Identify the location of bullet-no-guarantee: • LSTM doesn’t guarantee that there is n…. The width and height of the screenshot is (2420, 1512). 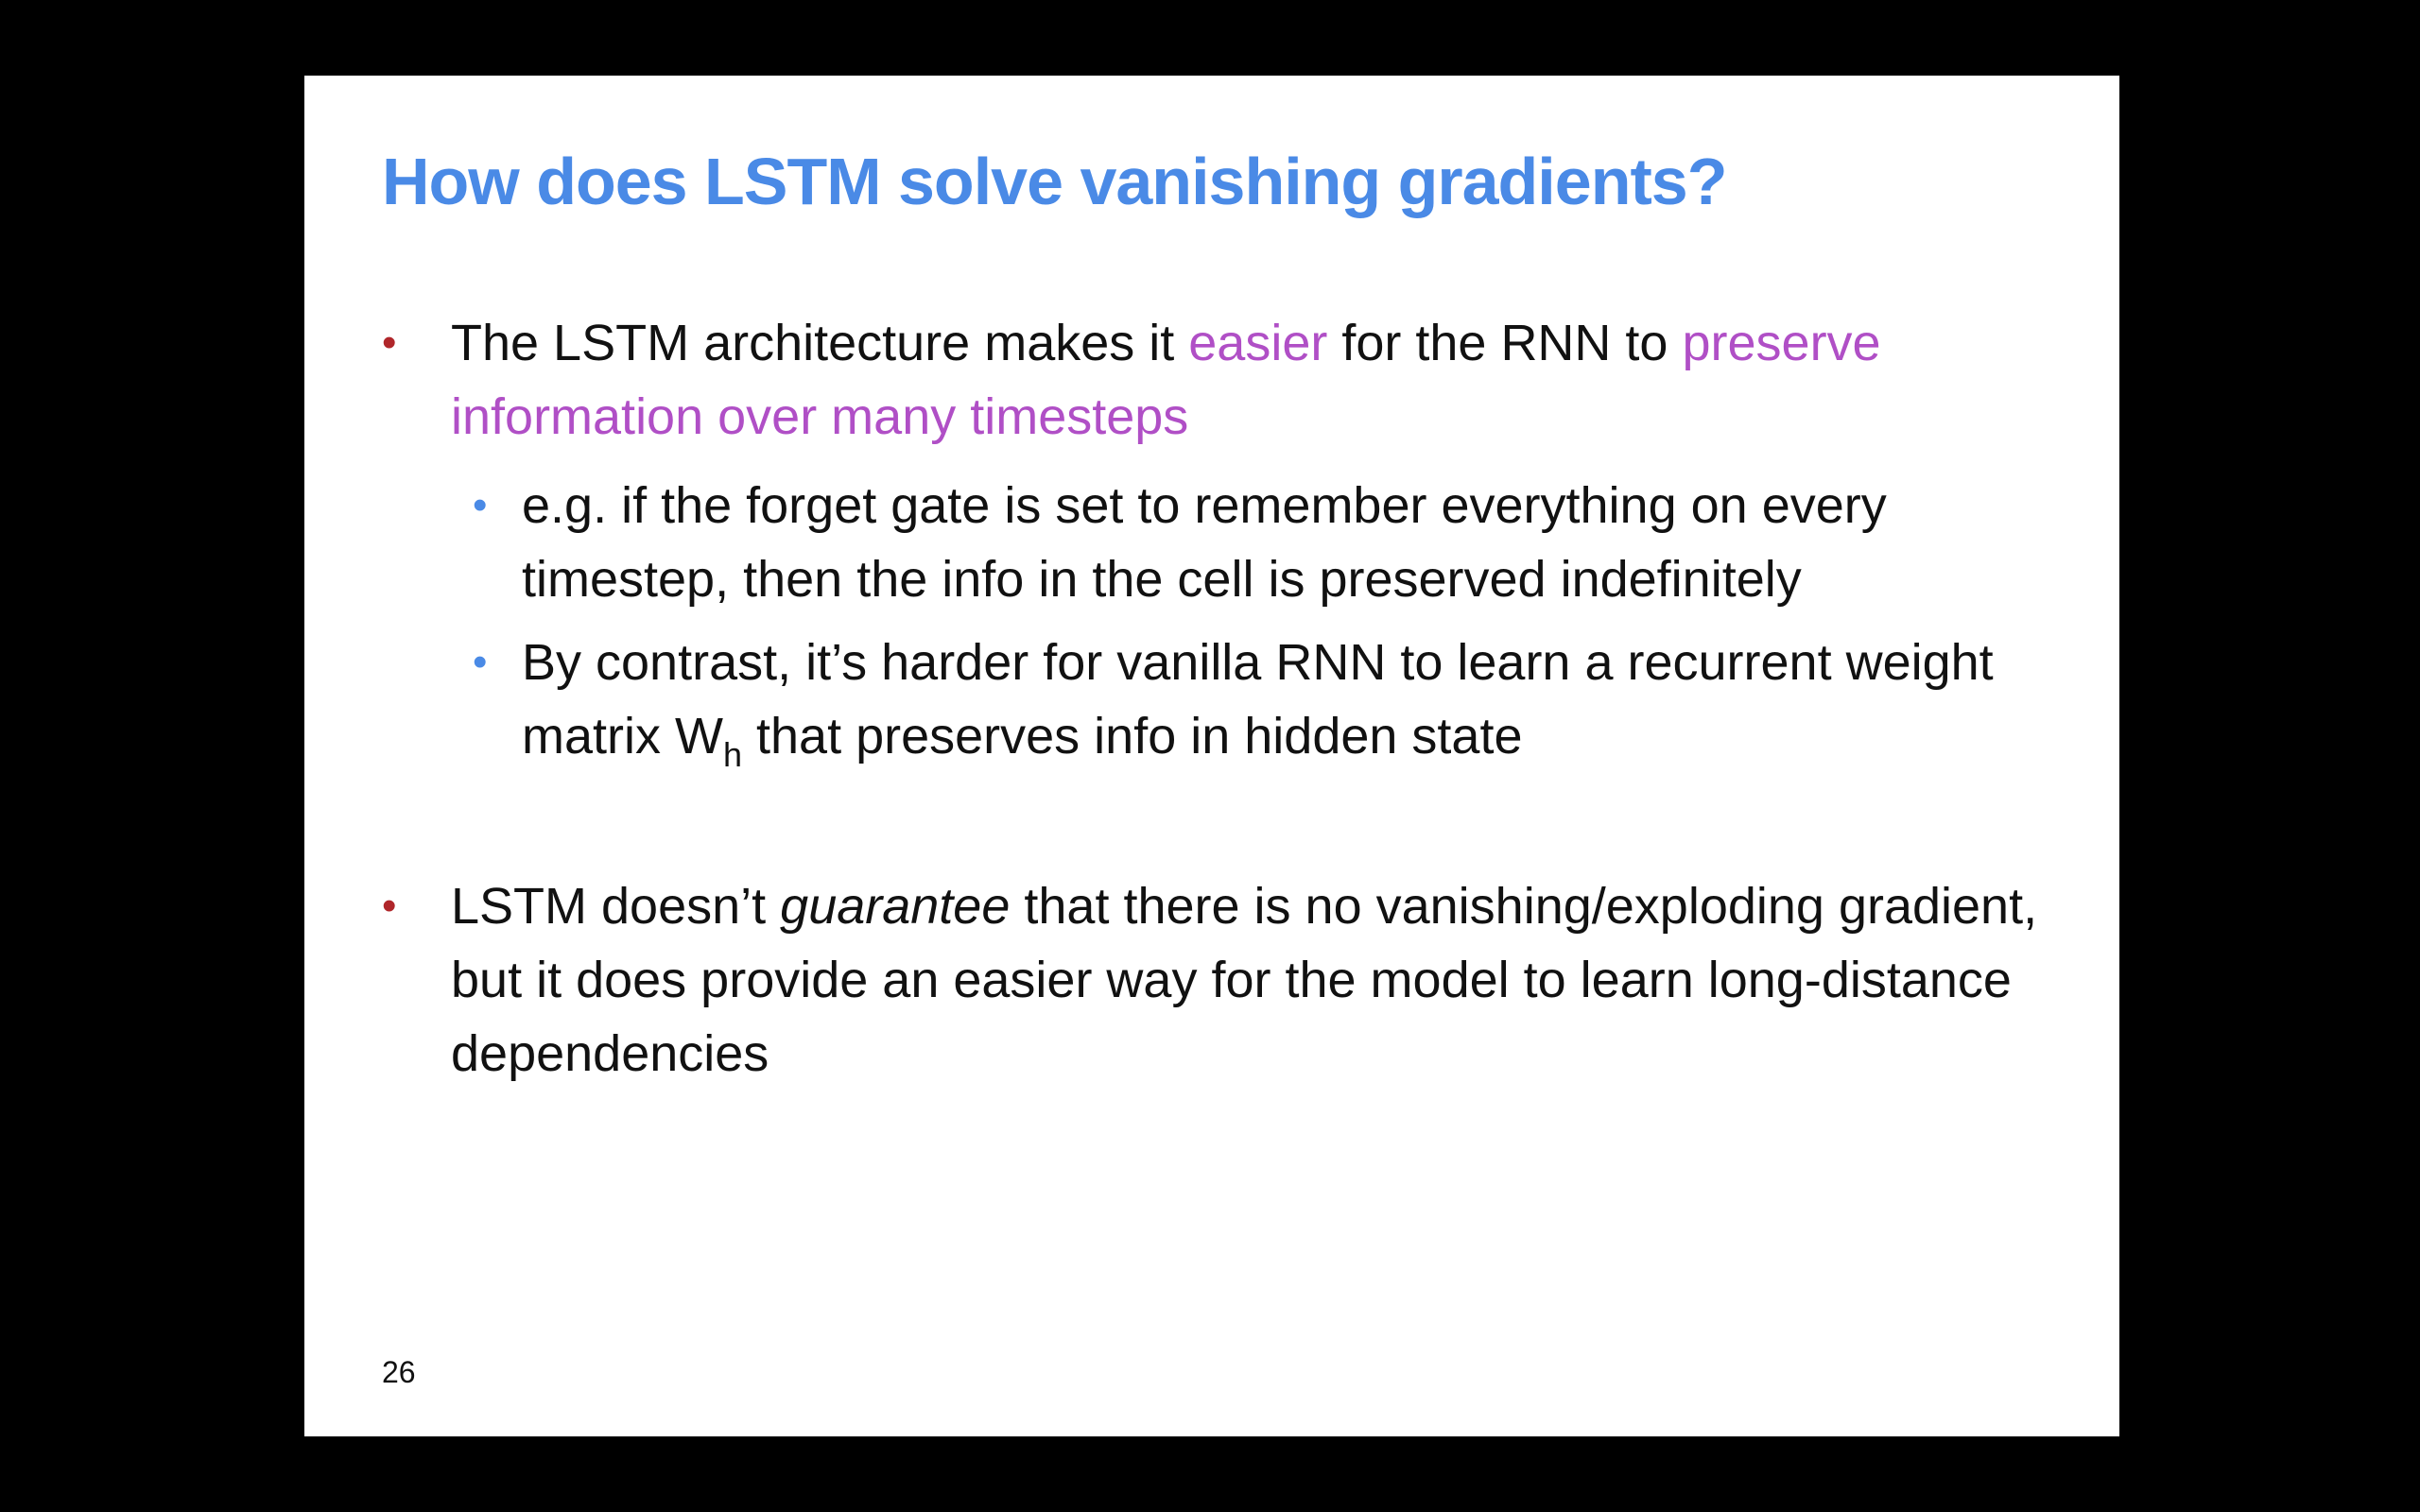
(1214, 980).